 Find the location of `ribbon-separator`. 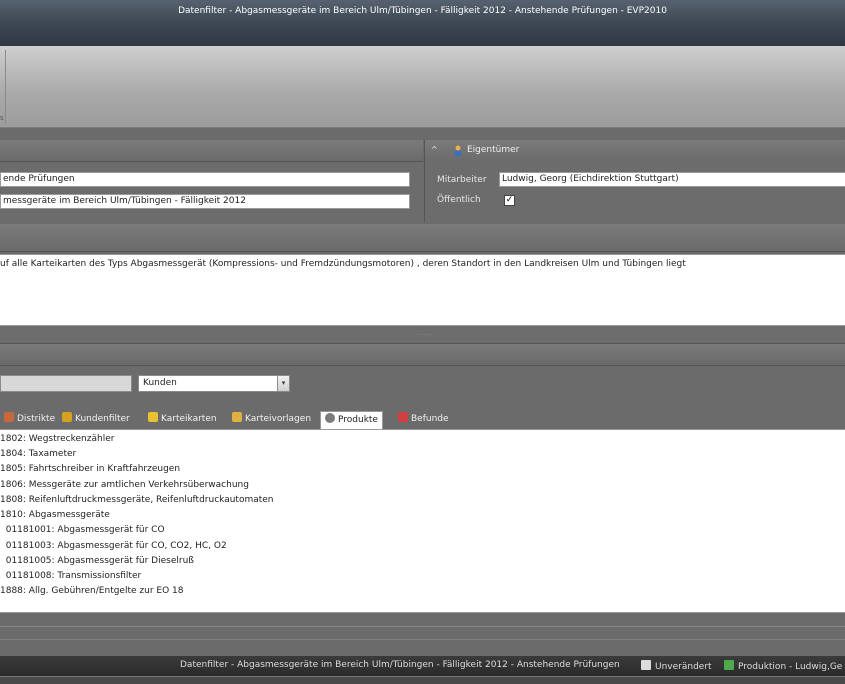

ribbon-separator is located at coordinates (5, 87).